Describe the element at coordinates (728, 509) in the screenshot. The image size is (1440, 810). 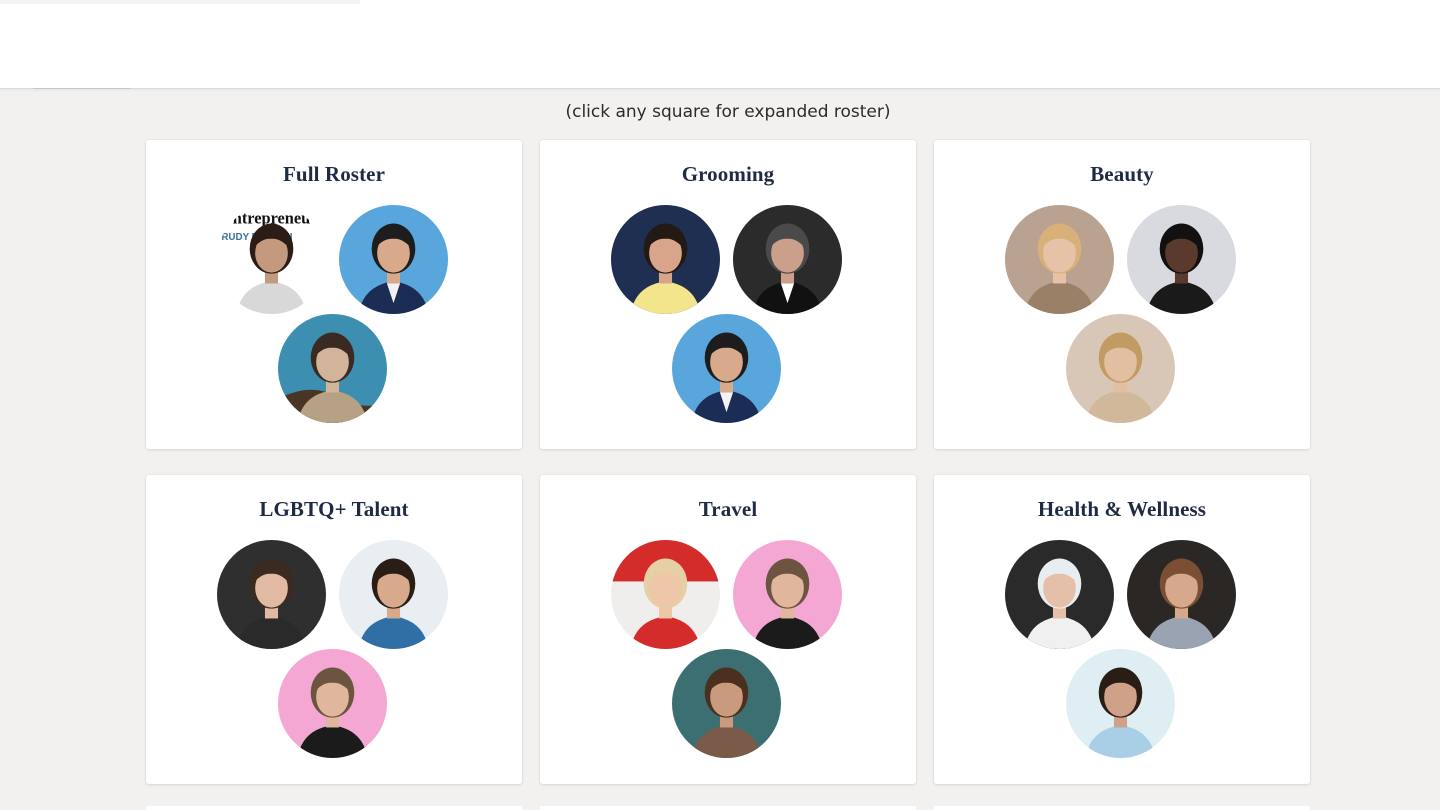
I see `category-title: Travel` at that location.